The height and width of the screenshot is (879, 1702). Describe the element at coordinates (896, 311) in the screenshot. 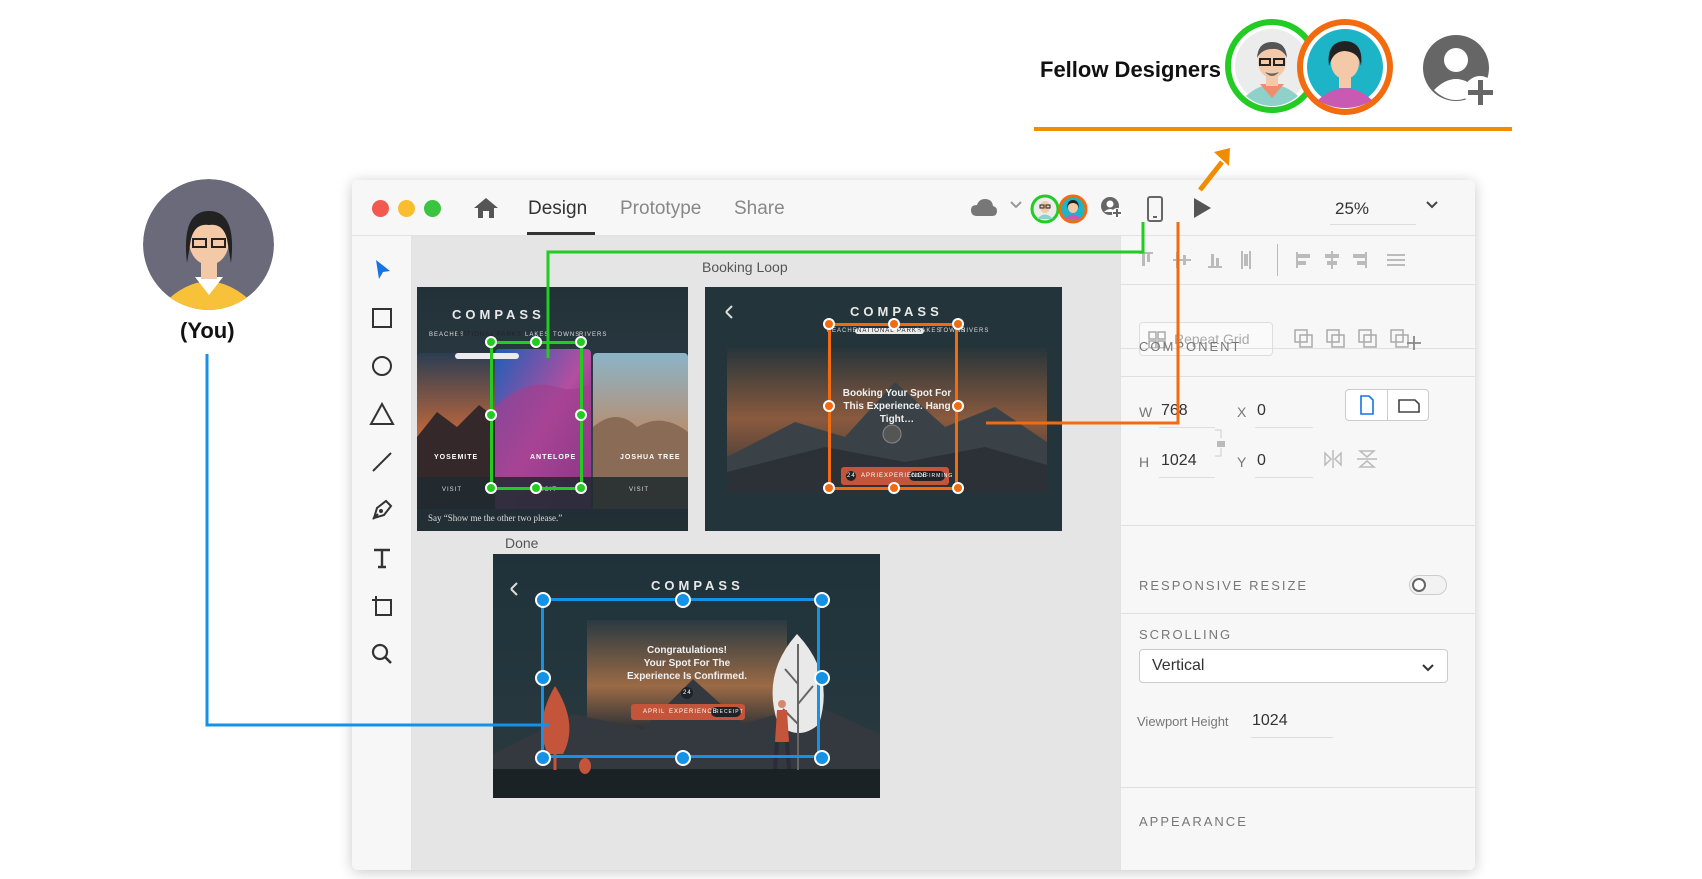

I see `artboard2-title: COMPASS` at that location.